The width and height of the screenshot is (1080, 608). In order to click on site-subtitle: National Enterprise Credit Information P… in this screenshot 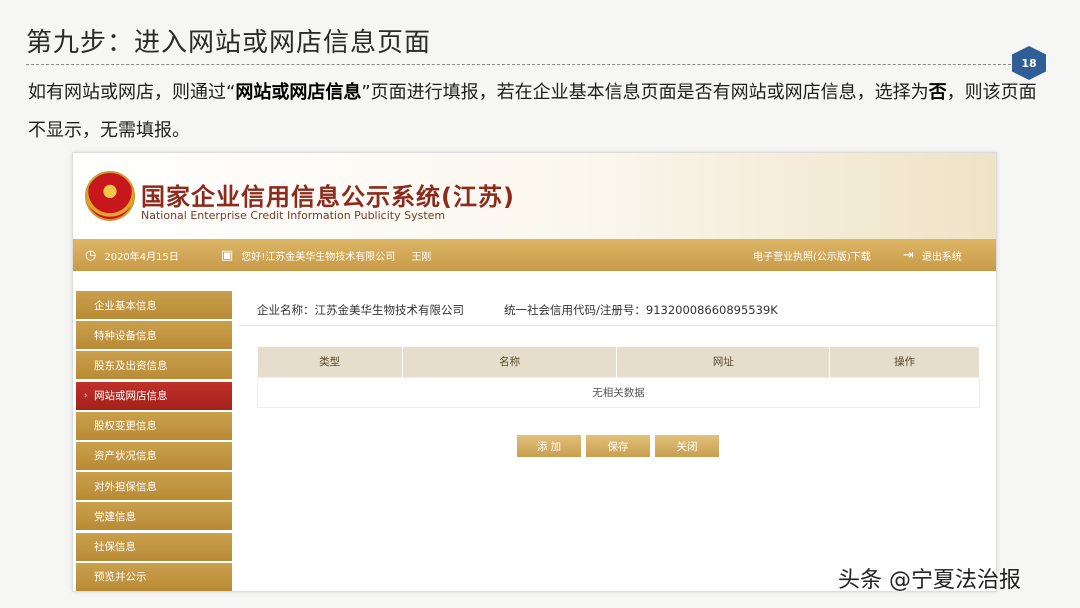, I will do `click(293, 215)`.